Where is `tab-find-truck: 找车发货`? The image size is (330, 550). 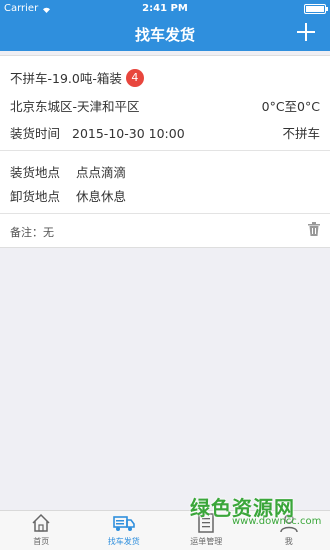 tab-find-truck: 找车发货 is located at coordinates (124, 530).